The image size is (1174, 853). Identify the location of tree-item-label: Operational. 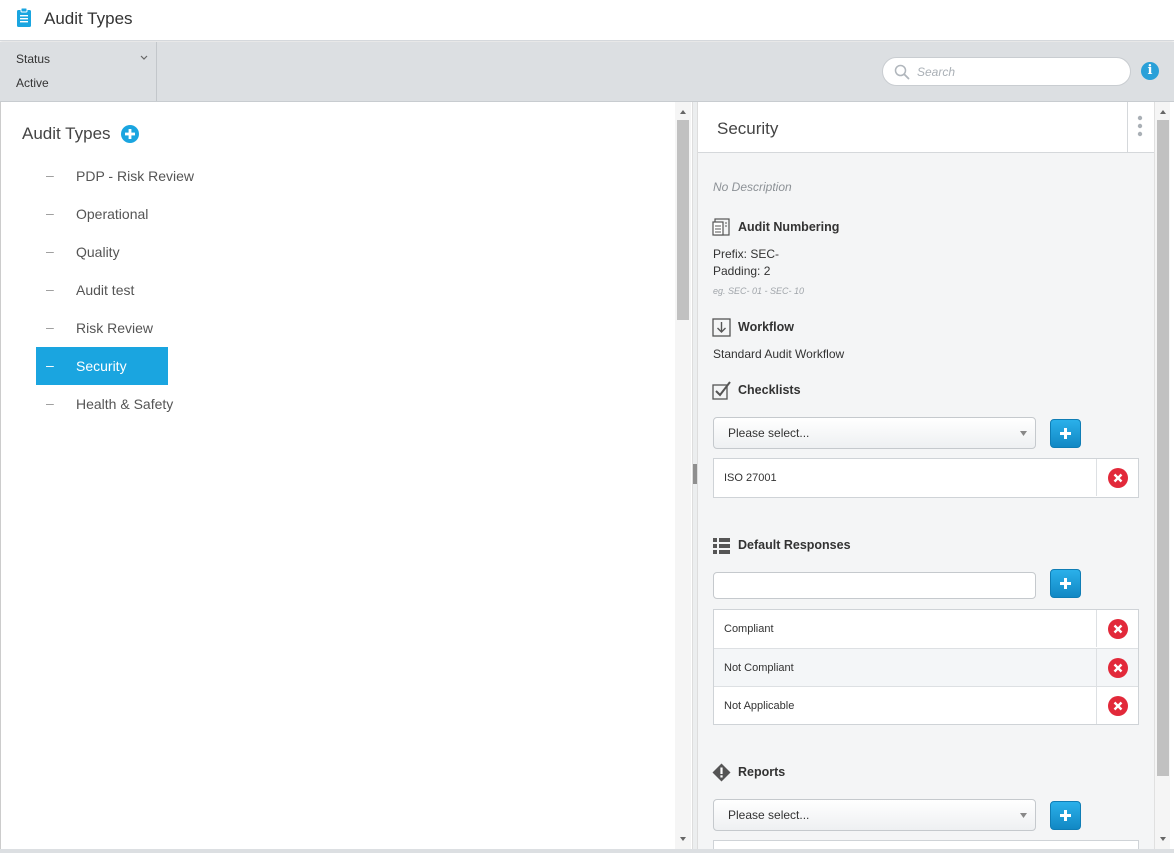
(112, 214).